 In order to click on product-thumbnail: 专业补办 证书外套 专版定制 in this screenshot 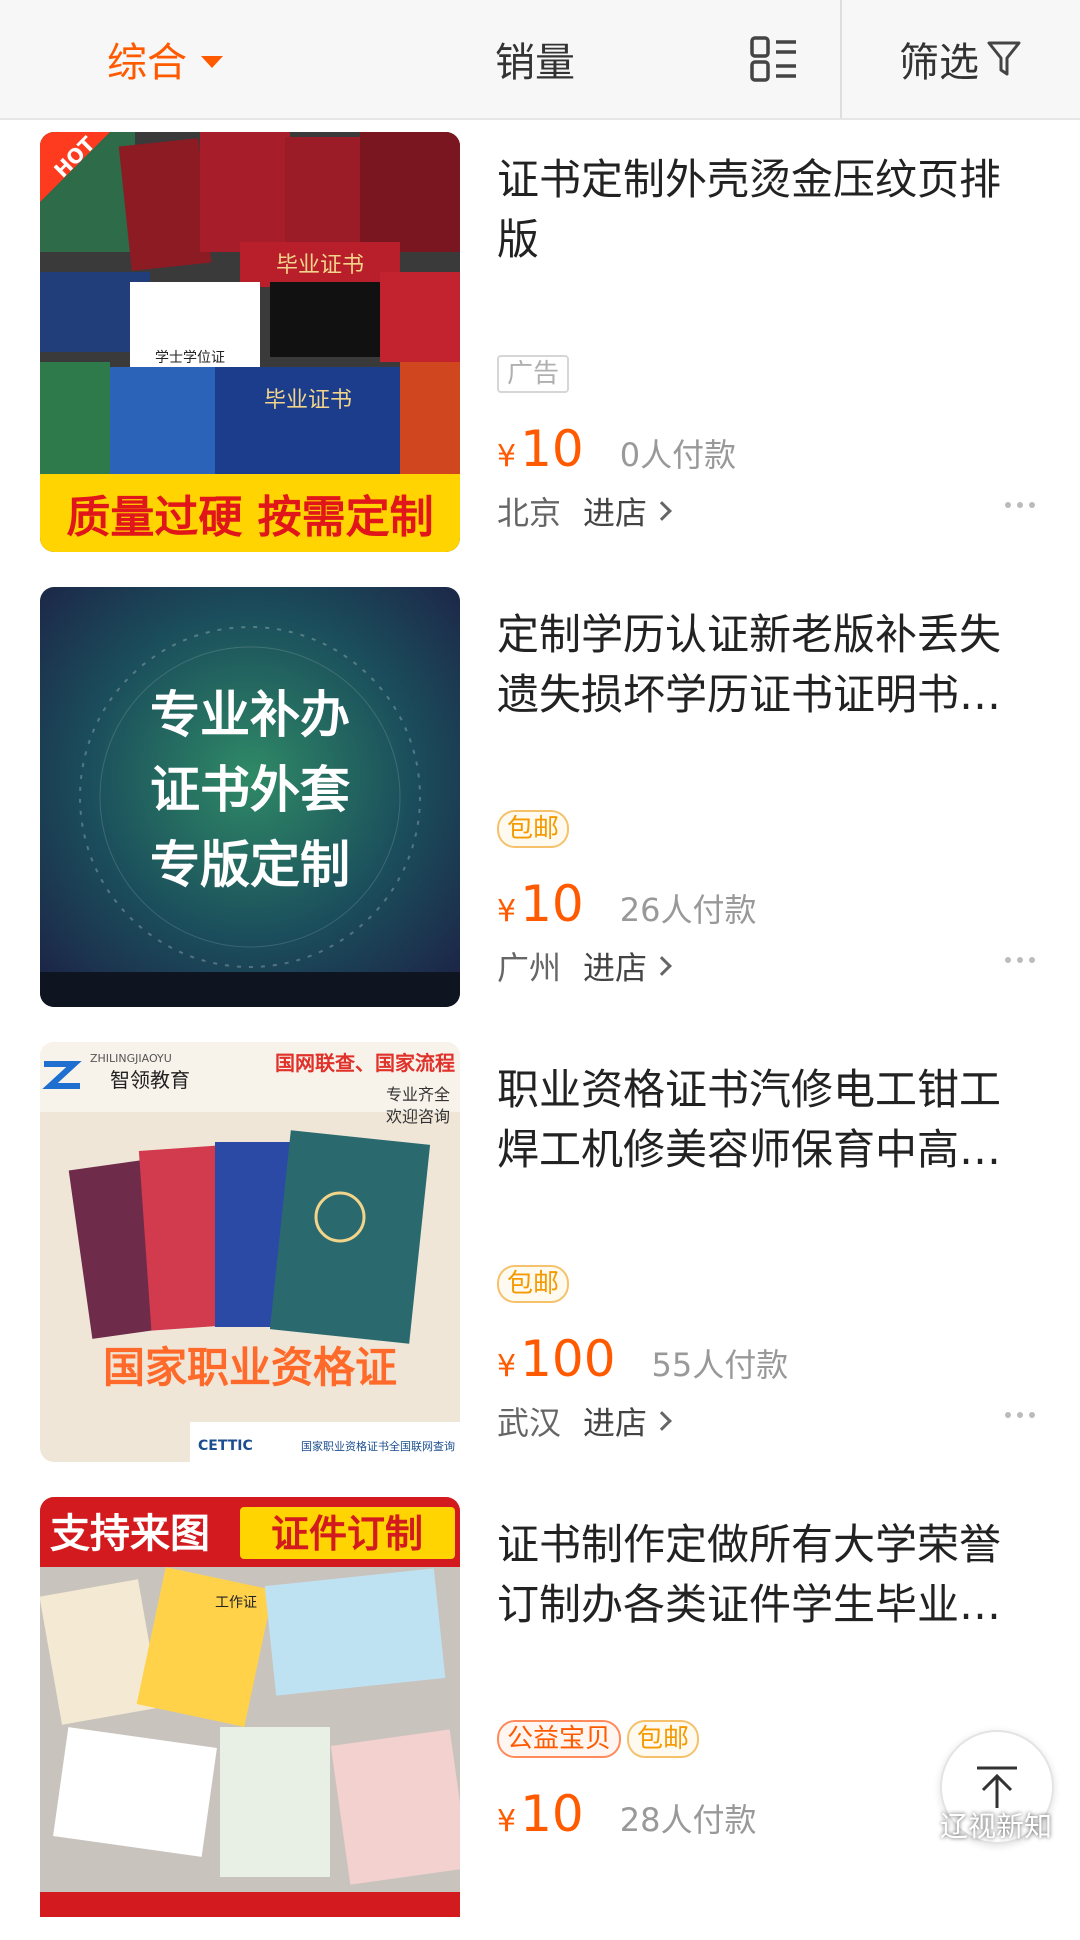, I will do `click(250, 797)`.